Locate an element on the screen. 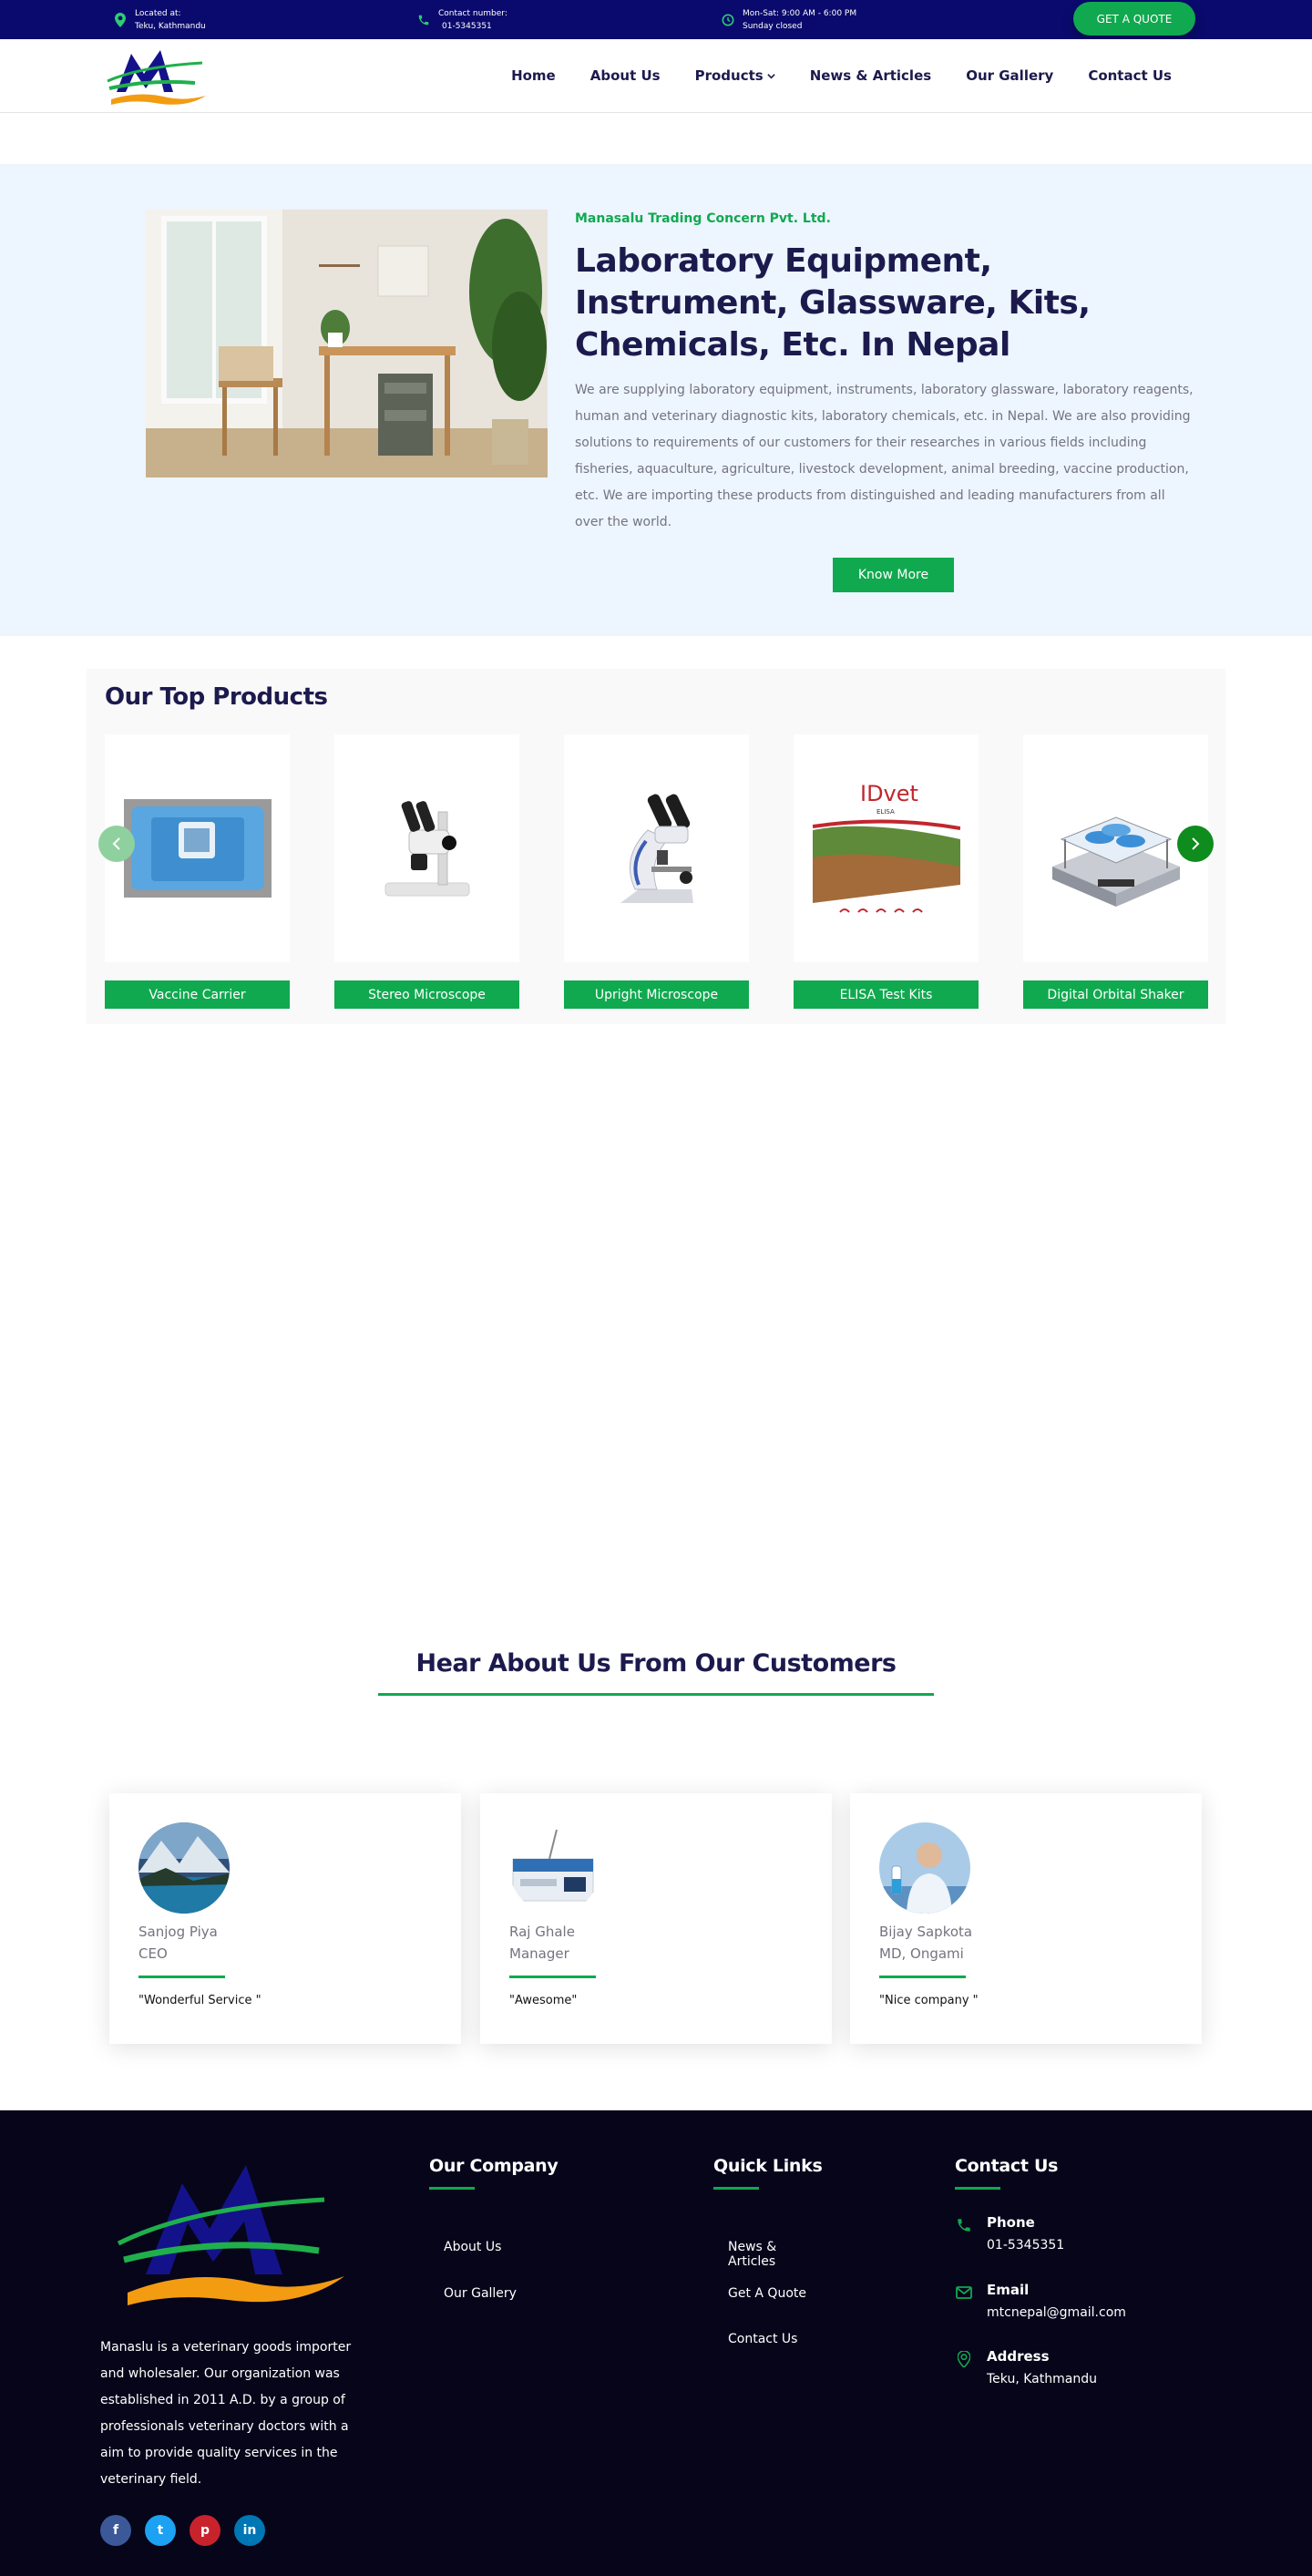 Image resolution: width=1312 pixels, height=2576 pixels. nav-contact-us: Contact Us is located at coordinates (1130, 76).